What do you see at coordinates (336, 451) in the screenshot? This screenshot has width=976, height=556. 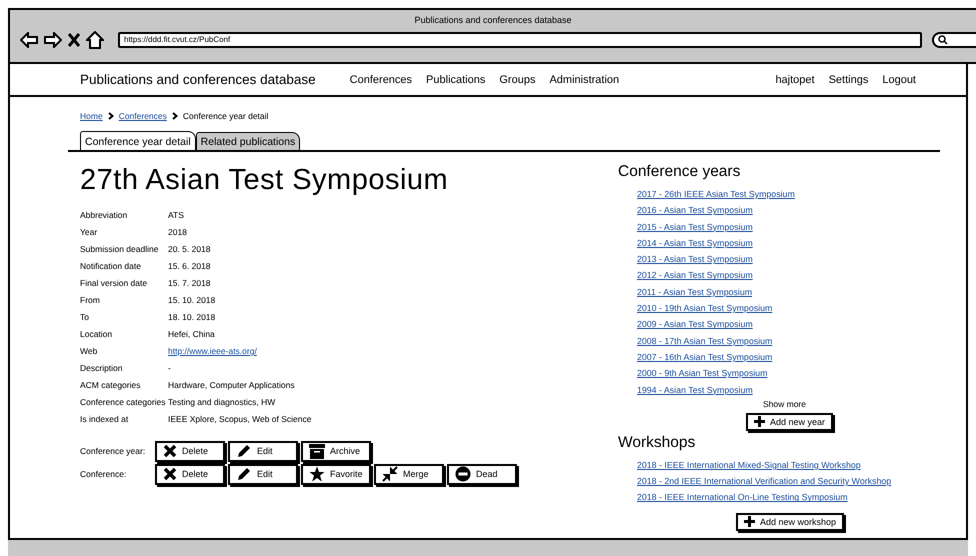 I see `archive-button: Archive` at bounding box center [336, 451].